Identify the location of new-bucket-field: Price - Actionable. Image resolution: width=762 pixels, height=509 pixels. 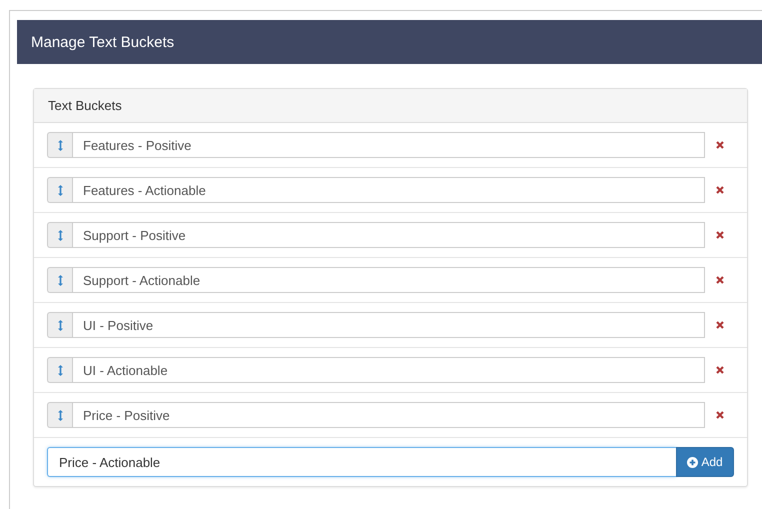
(361, 462).